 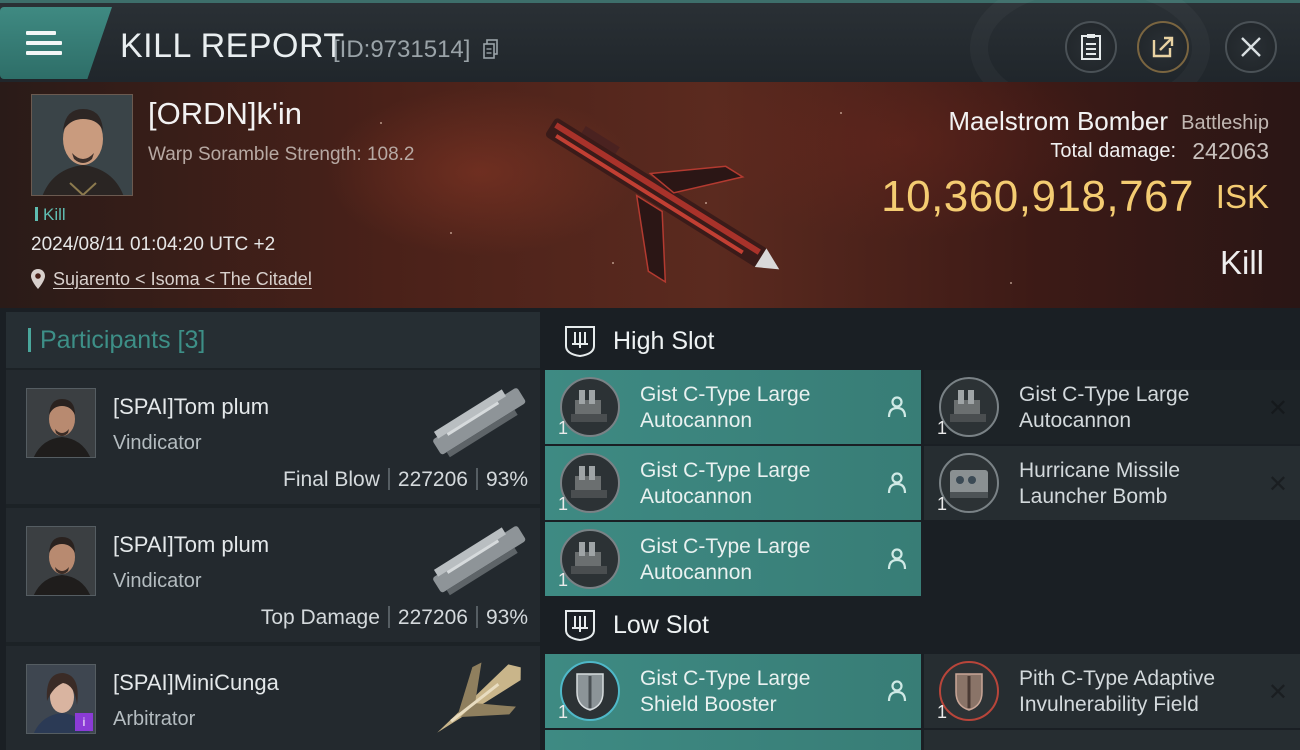 What do you see at coordinates (273, 340) in the screenshot?
I see `participants-header: Participants [3]` at bounding box center [273, 340].